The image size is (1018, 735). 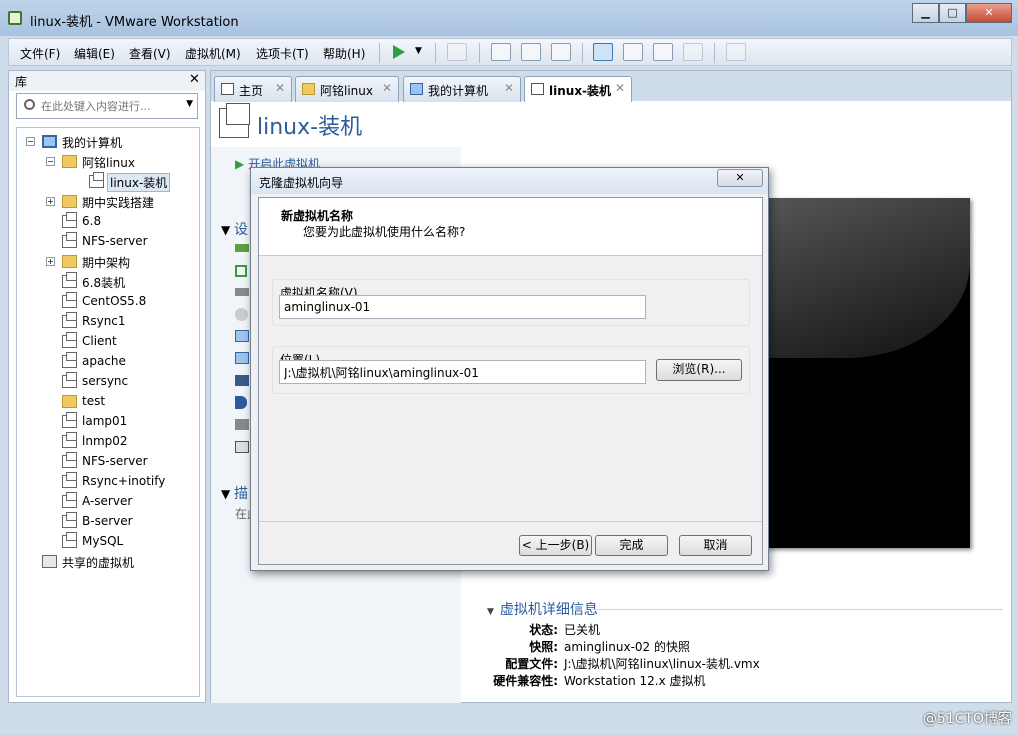 What do you see at coordinates (134, 22) in the screenshot?
I see `window-title: linux-装机 - VMware Workstation` at bounding box center [134, 22].